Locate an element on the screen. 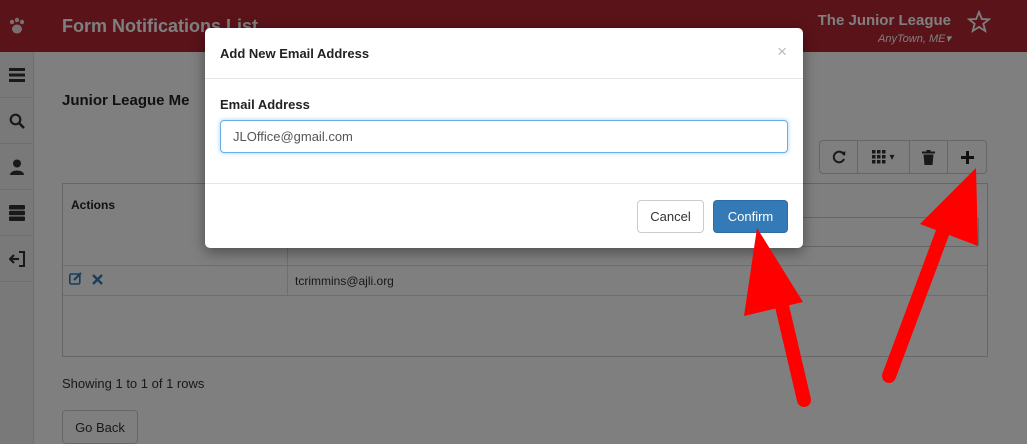 This screenshot has width=1027, height=444. modal-title: Add New Email Address is located at coordinates (295, 53).